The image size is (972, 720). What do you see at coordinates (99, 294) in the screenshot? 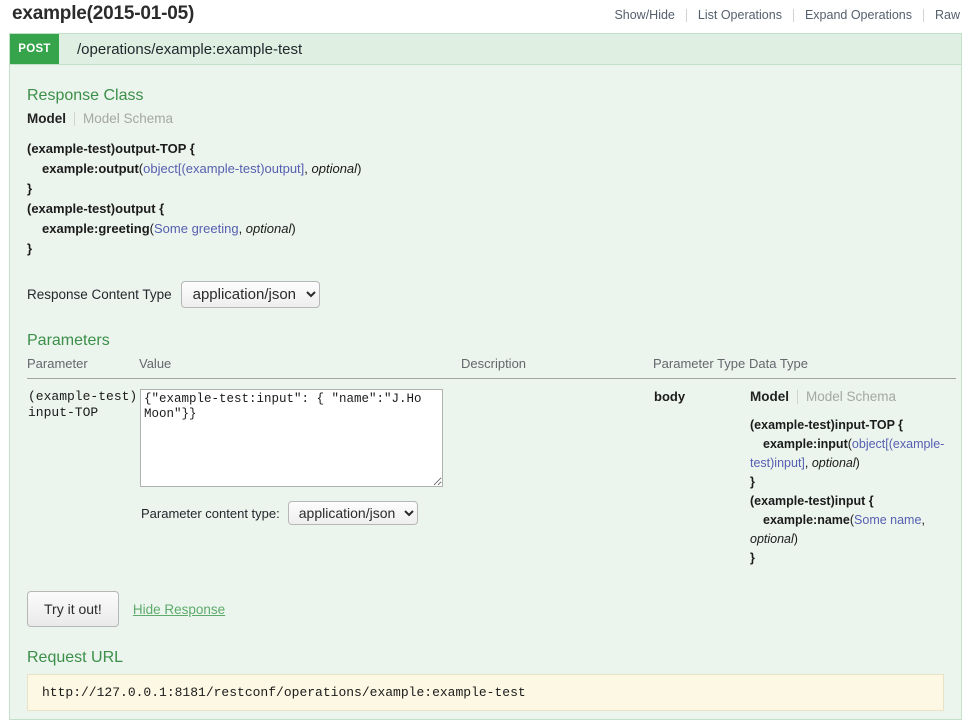
I see `response-content-type-label: Response Content Type` at bounding box center [99, 294].